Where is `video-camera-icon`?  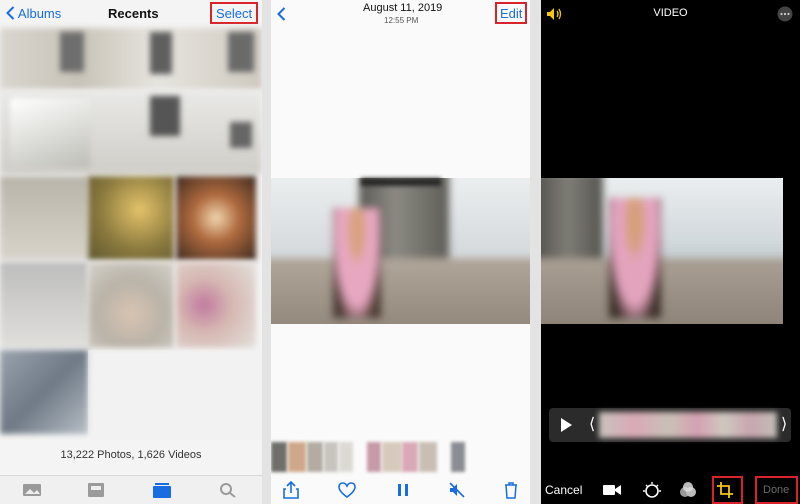
video-camera-icon is located at coordinates (612, 490).